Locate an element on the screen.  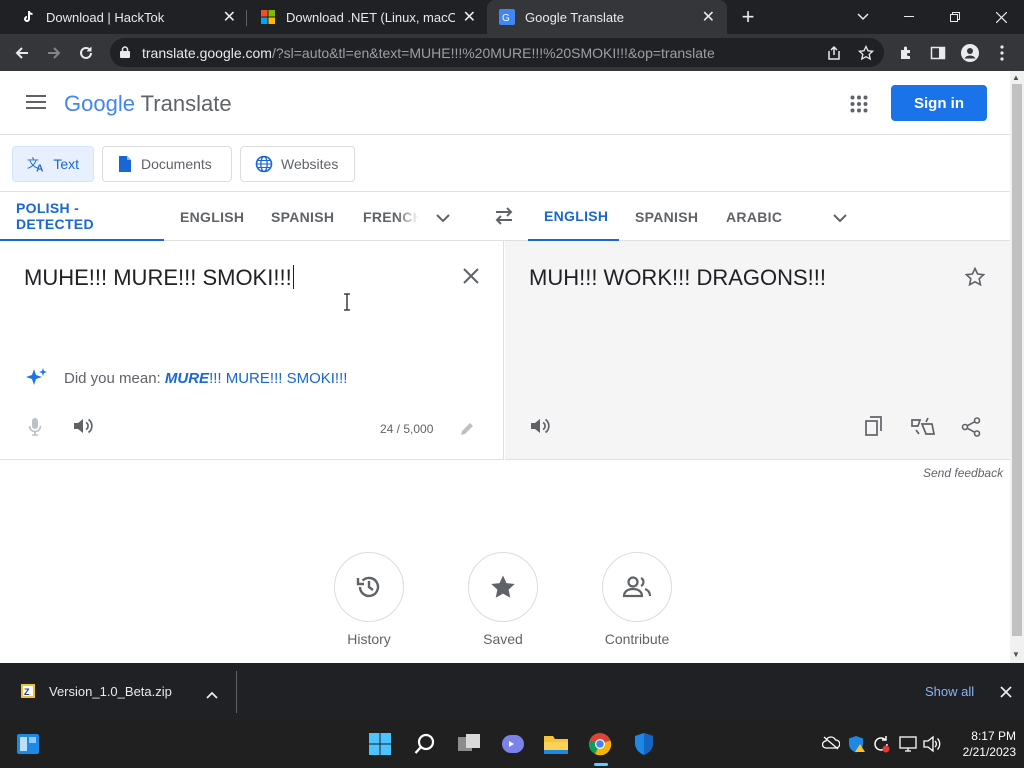
save-translation-star-icon is located at coordinates (975, 279).